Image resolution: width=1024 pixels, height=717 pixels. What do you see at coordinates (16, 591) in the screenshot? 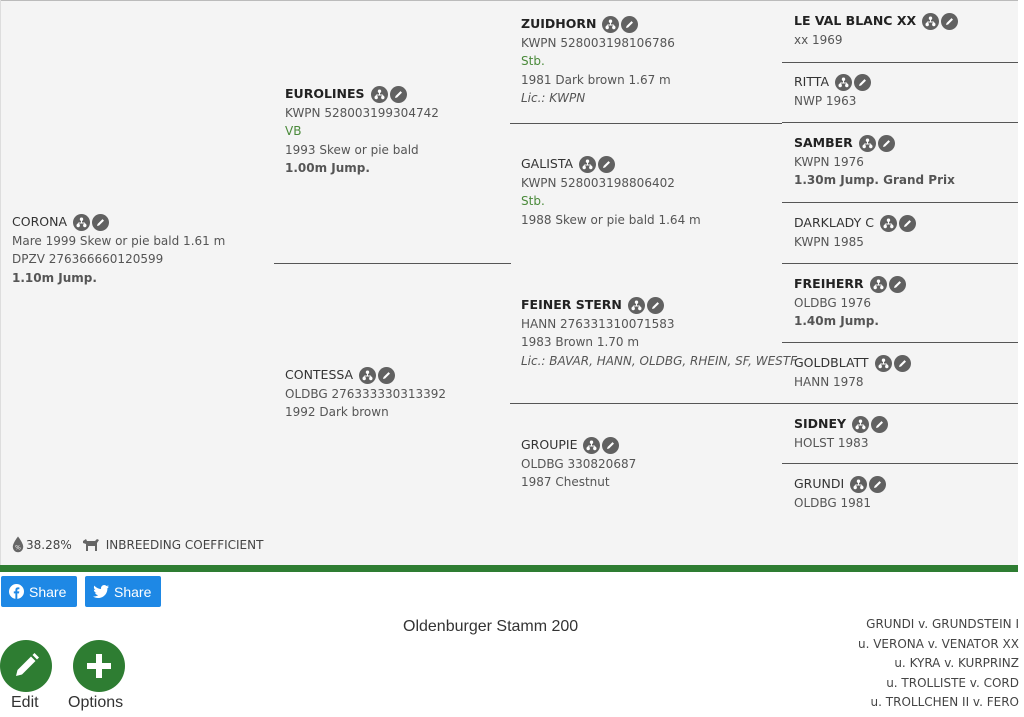
I see `facebook-icon` at bounding box center [16, 591].